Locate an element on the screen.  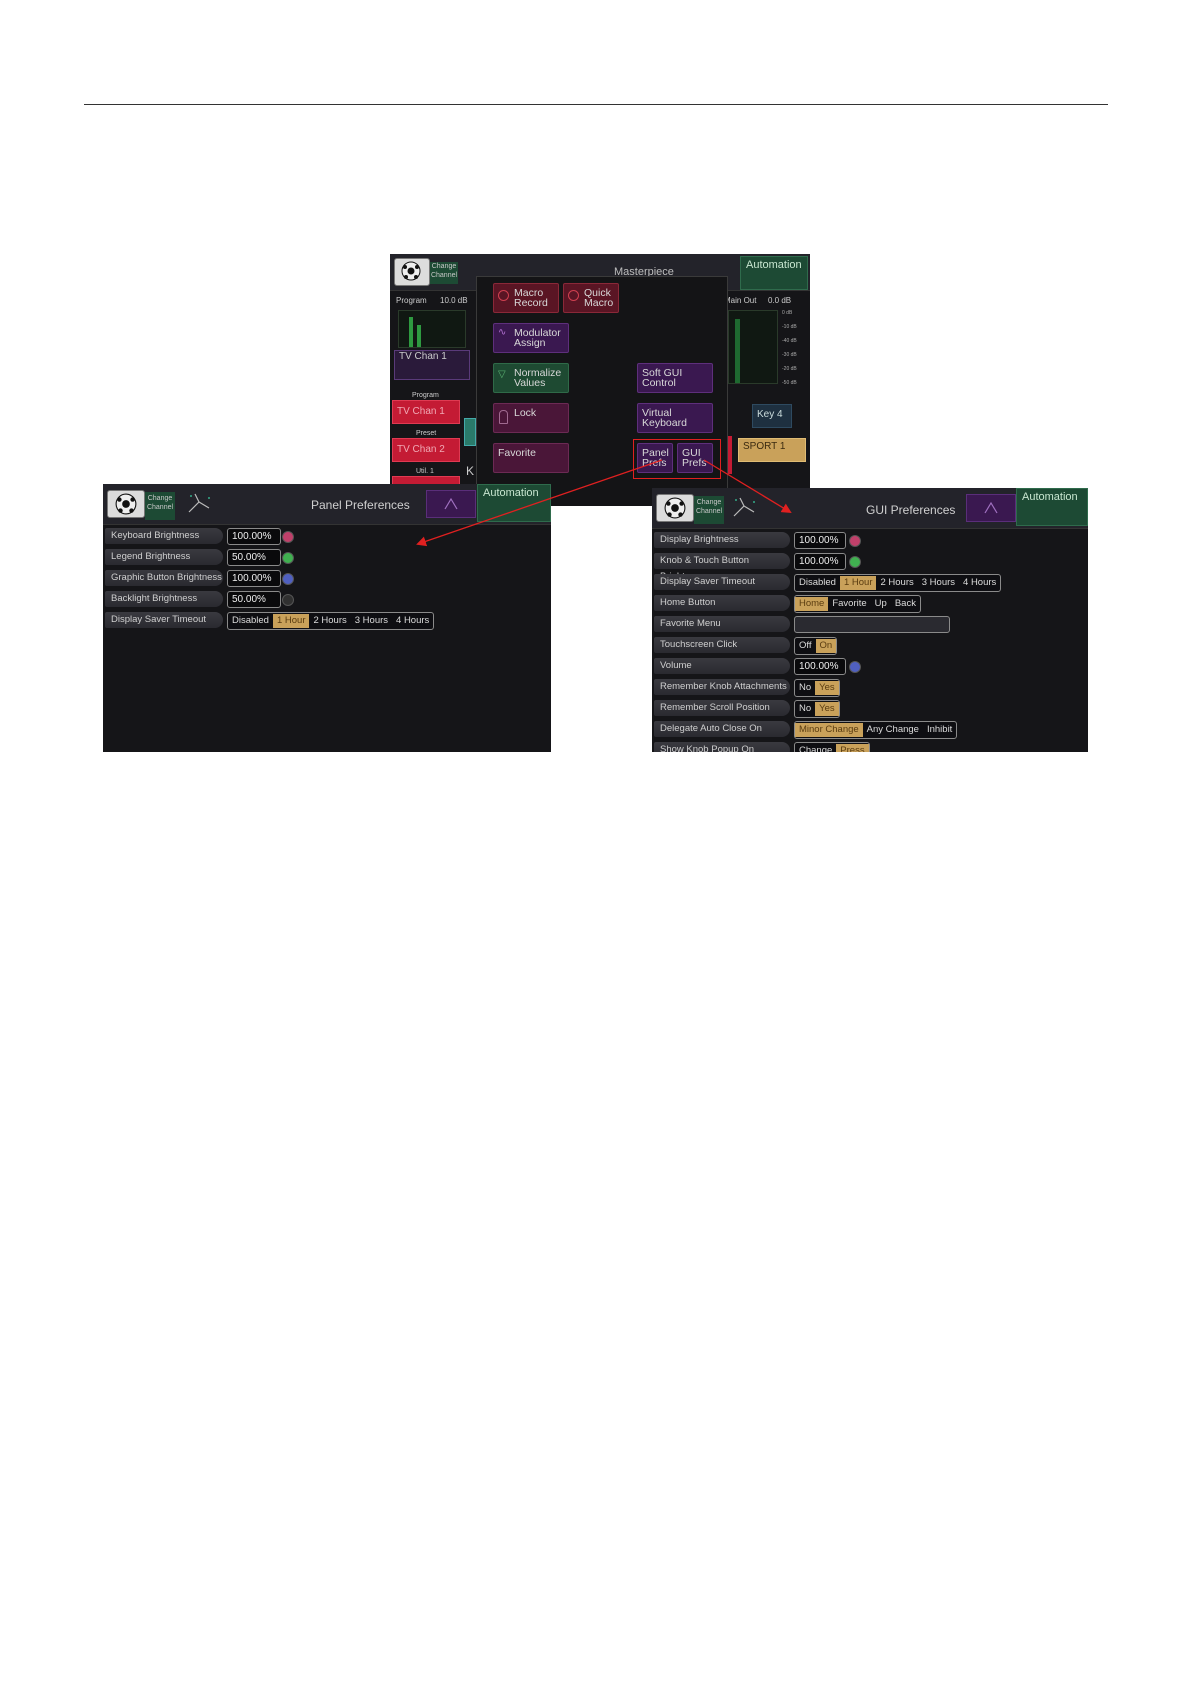
macro-record-button: Macro Record is located at coordinates (526, 298).